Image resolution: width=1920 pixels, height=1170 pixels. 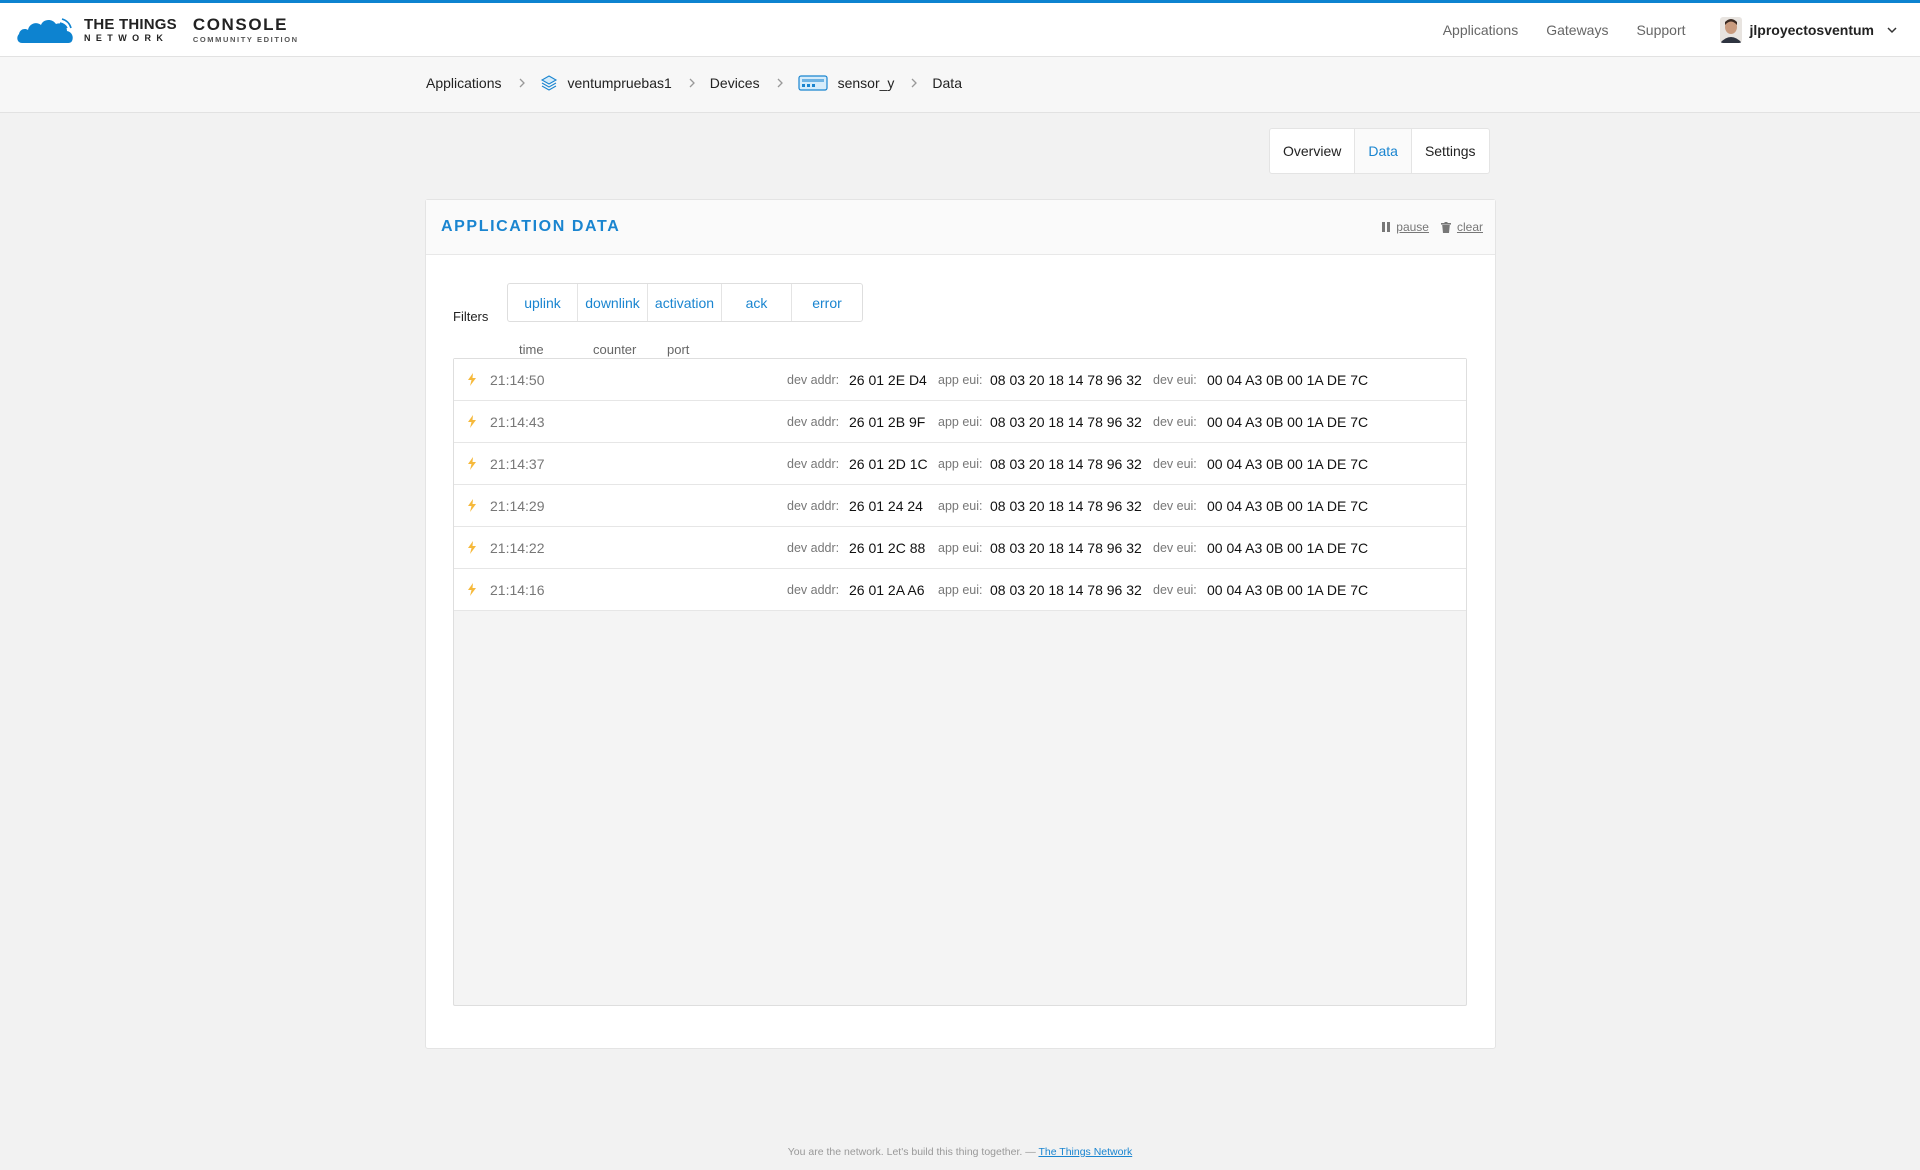 I want to click on avatar, so click(x=1730, y=29).